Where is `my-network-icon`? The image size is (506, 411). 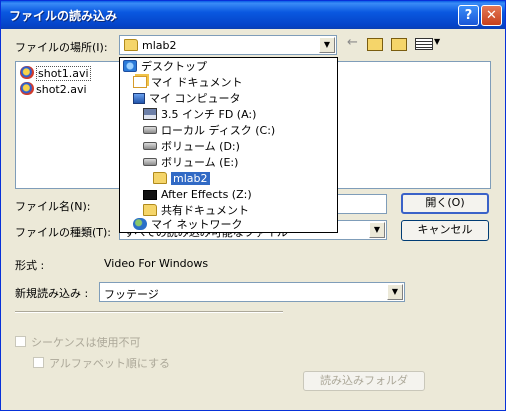
my-network-icon is located at coordinates (140, 224).